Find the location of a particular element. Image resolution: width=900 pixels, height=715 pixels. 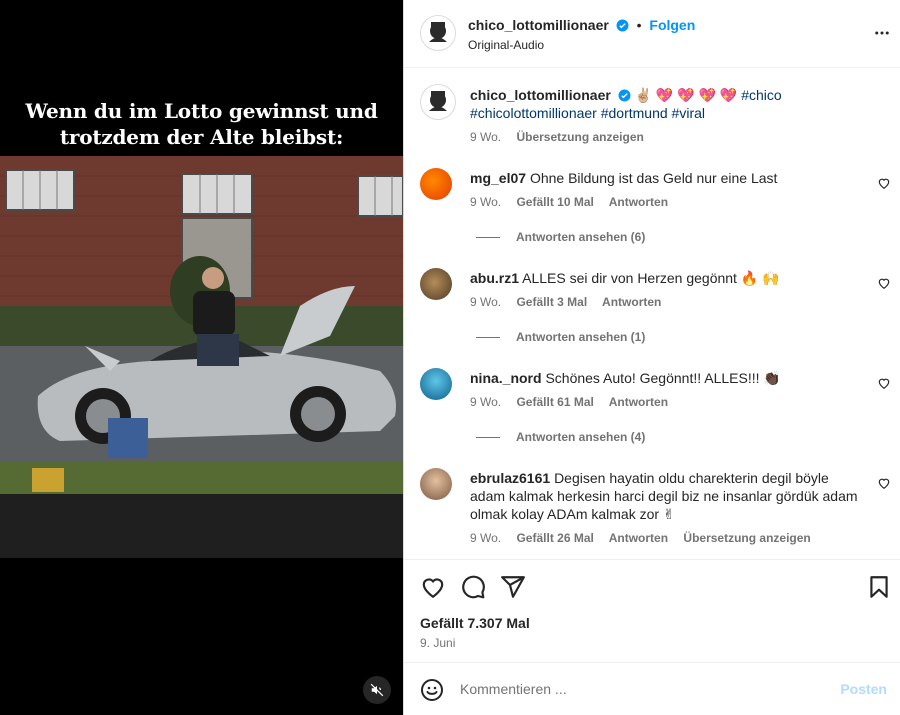

caption-hashtags: #chicolottomillionaer #dortmund #viral is located at coordinates (587, 113).